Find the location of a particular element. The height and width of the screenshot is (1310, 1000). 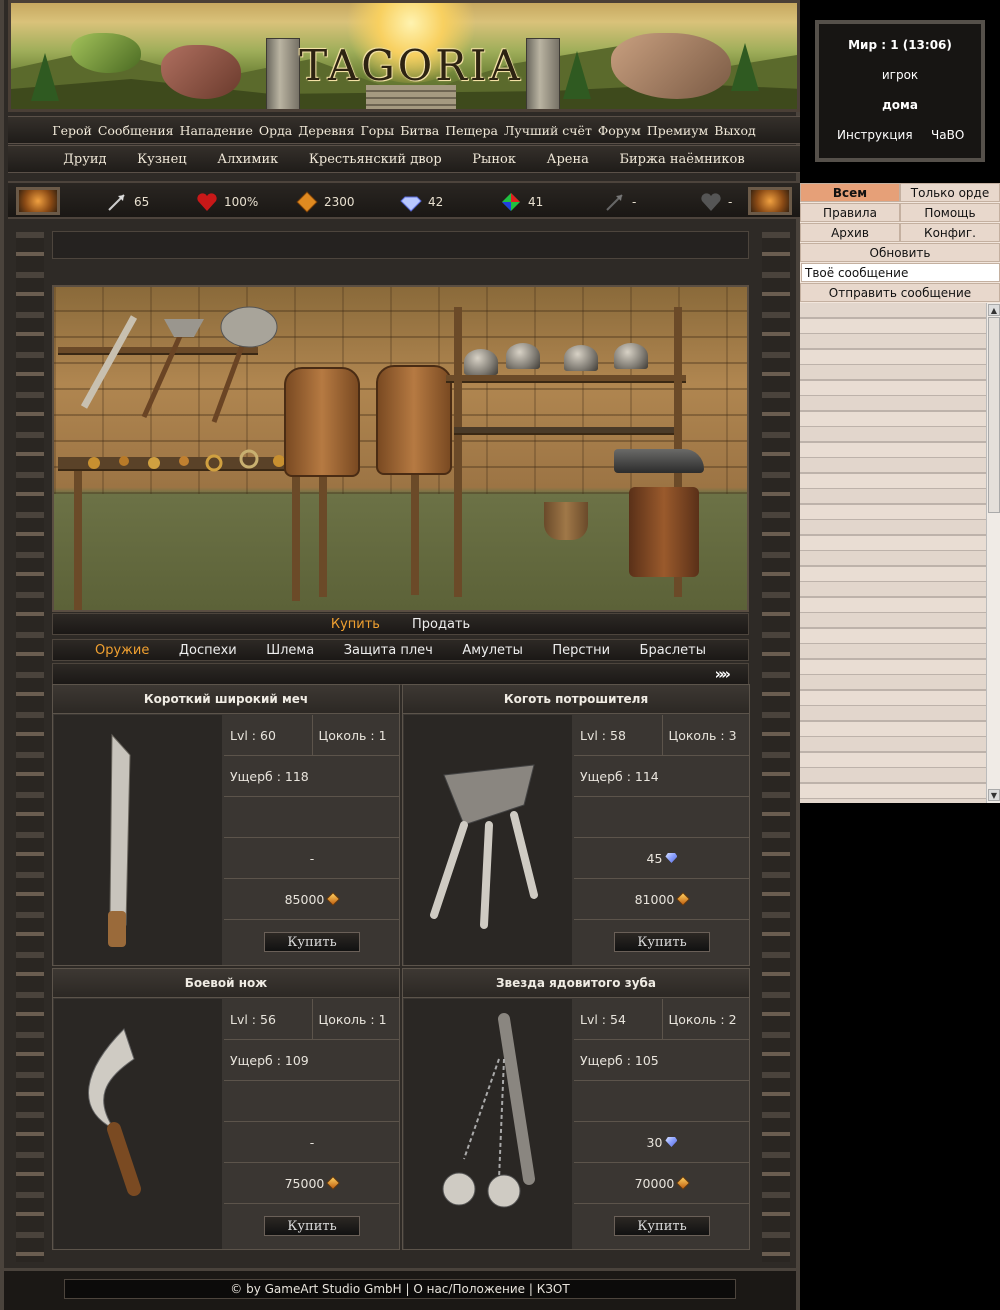

building-nav-item: Биржа наёмников is located at coordinates (681, 159).